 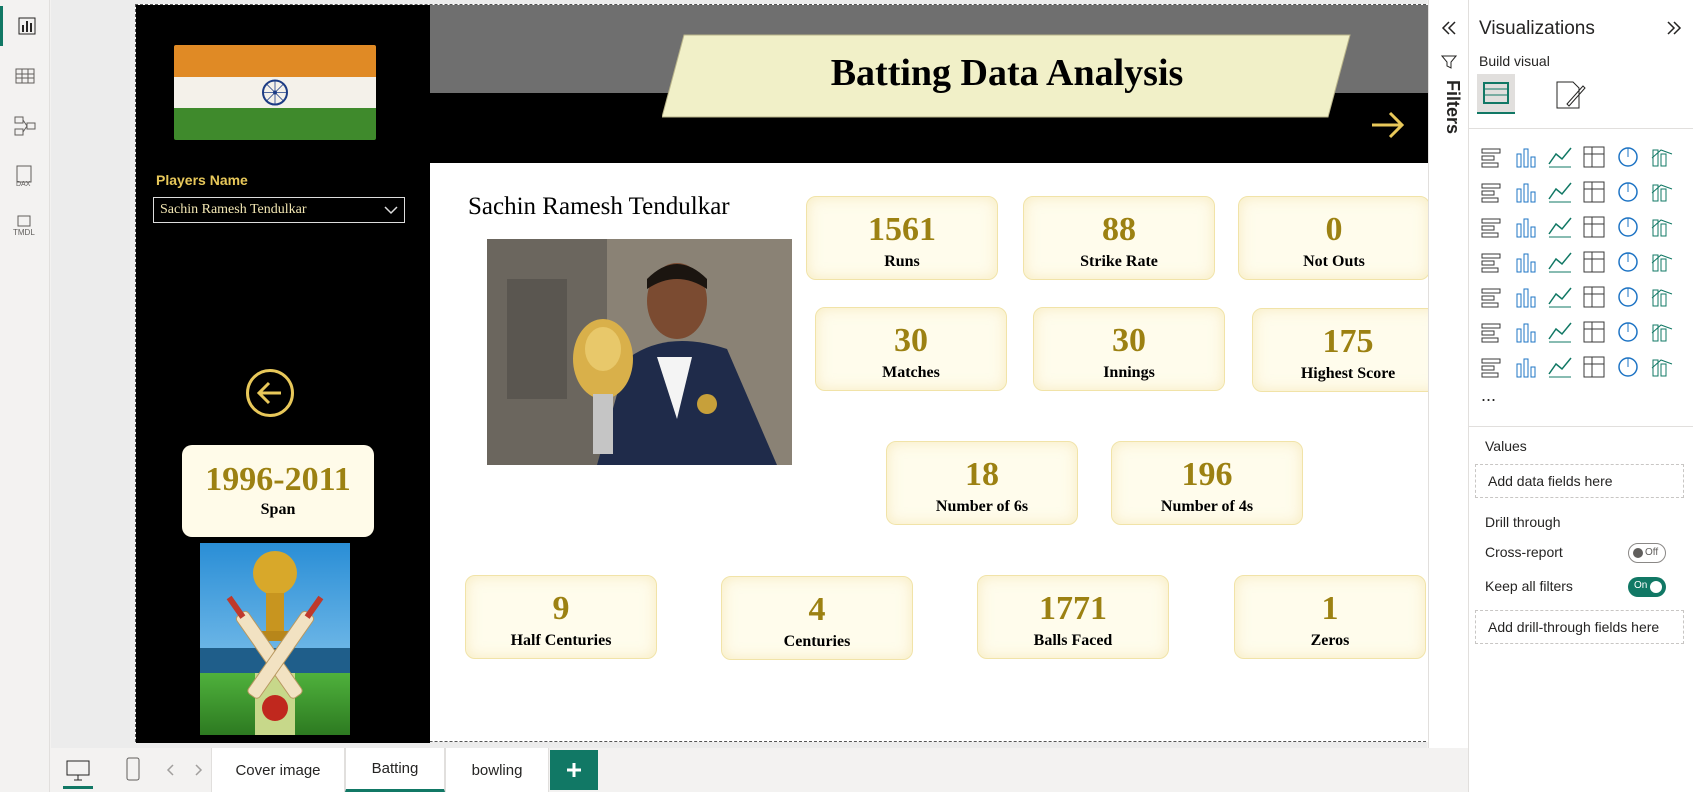 I want to click on key-influencers-icon, so click(x=1526, y=332).